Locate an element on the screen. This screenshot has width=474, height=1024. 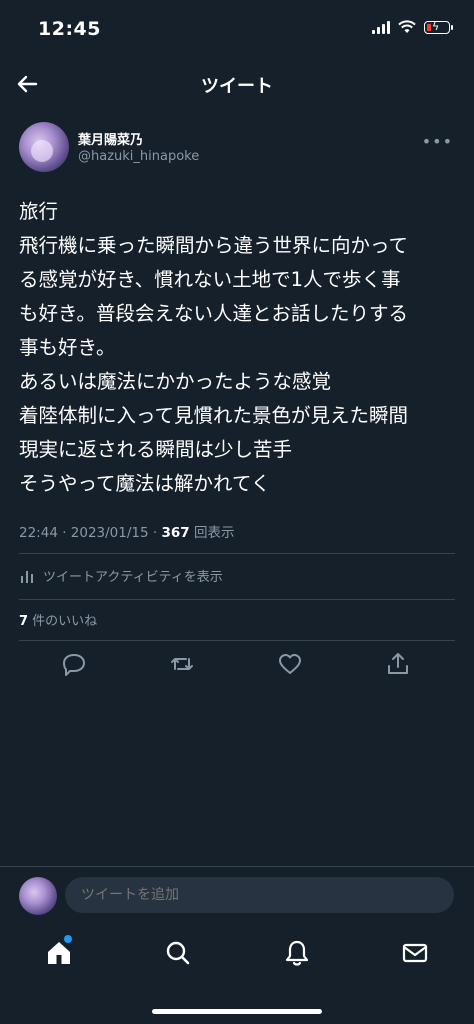
tweet-actions is located at coordinates (237, 665).